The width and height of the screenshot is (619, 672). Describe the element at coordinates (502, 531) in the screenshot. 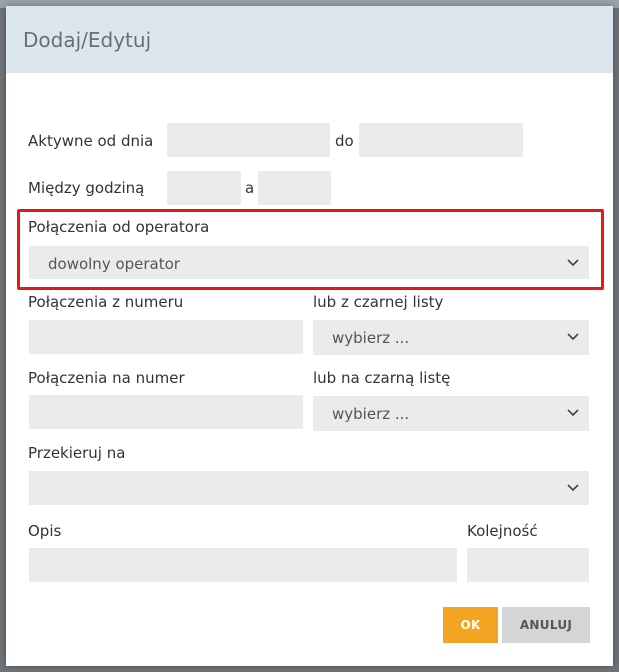

I see `order-label: Kolejność` at that location.